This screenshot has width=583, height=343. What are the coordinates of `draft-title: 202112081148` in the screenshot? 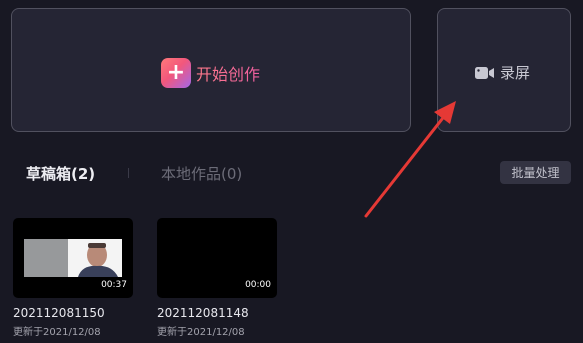 It's located at (203, 313).